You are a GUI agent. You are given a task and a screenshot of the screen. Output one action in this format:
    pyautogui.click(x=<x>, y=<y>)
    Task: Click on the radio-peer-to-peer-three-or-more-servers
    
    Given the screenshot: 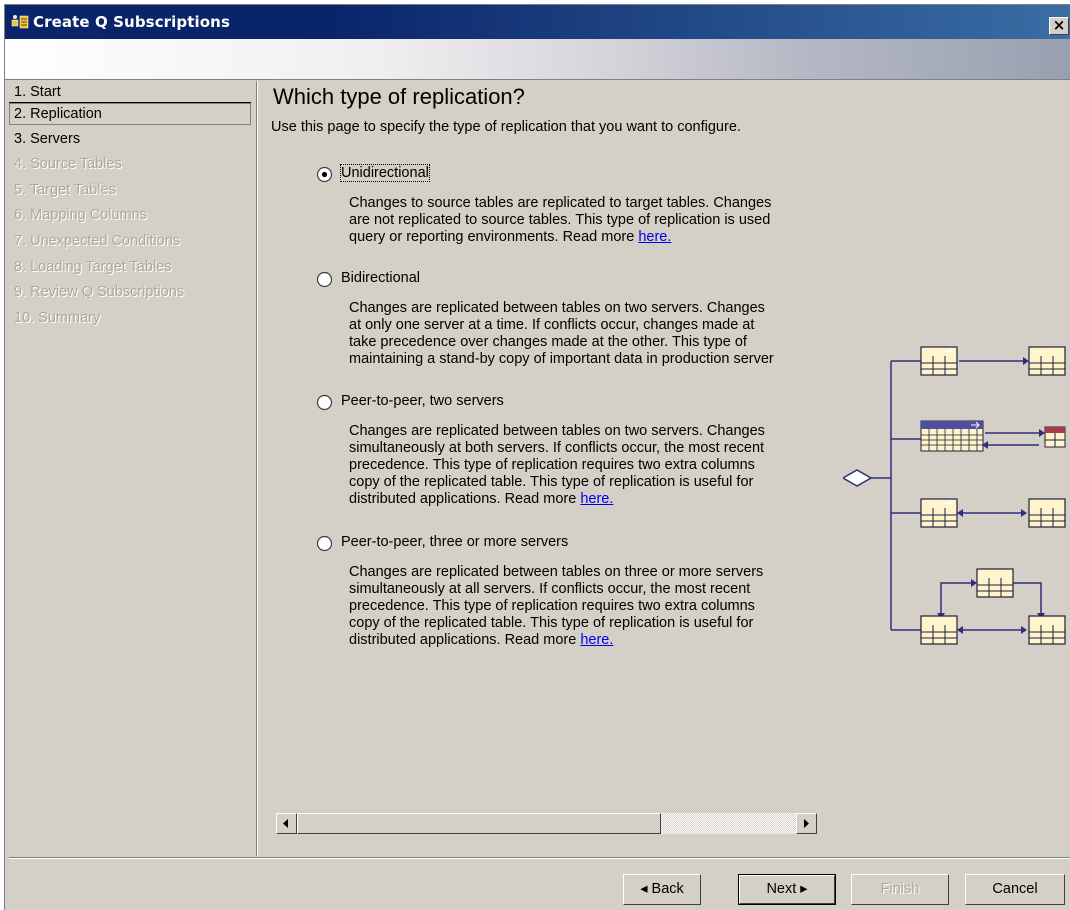 What is the action you would take?
    pyautogui.click(x=324, y=543)
    